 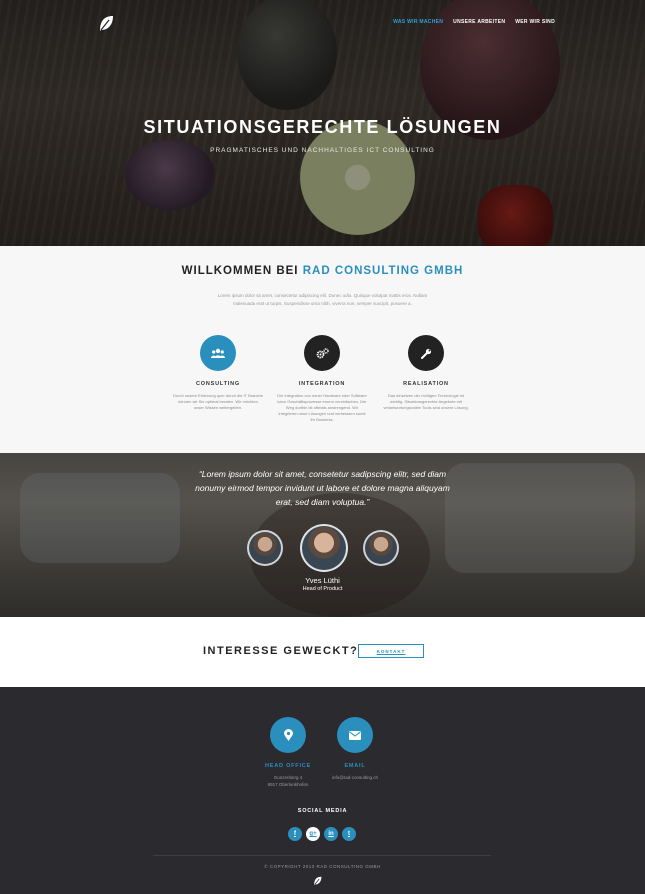 What do you see at coordinates (218, 384) in the screenshot?
I see `service-label: CONSULTING` at bounding box center [218, 384].